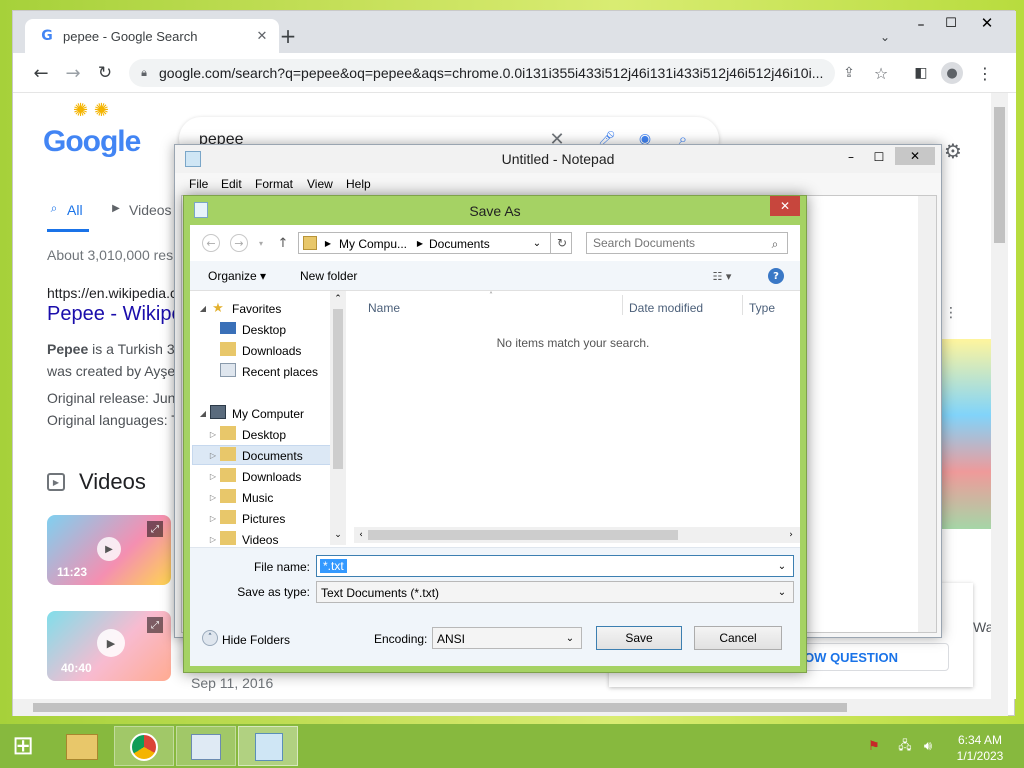 The width and height of the screenshot is (1024, 768). I want to click on system-clock: 6:34 AM 1/1/2023, so click(980, 748).